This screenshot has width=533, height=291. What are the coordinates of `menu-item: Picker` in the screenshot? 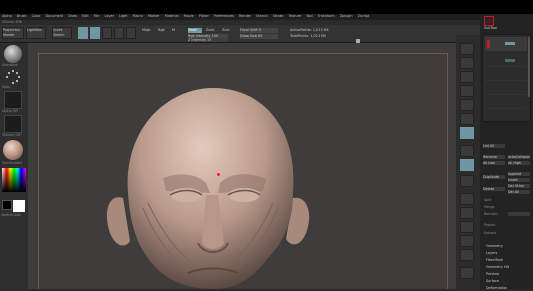 It's located at (204, 16).